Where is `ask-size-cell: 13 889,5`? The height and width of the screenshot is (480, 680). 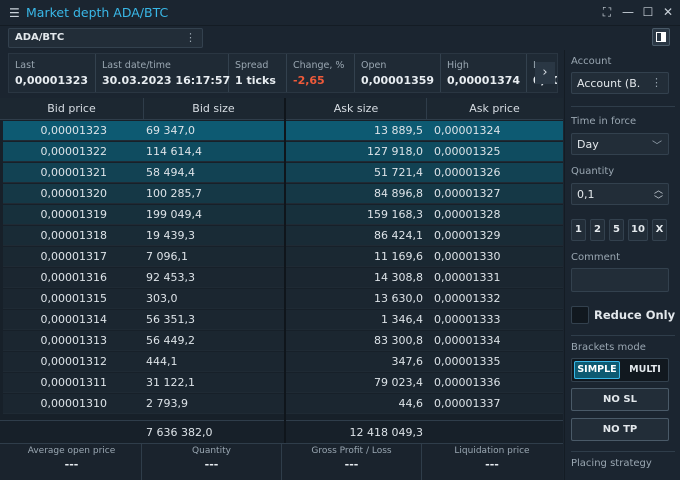 ask-size-cell: 13 889,5 is located at coordinates (354, 130).